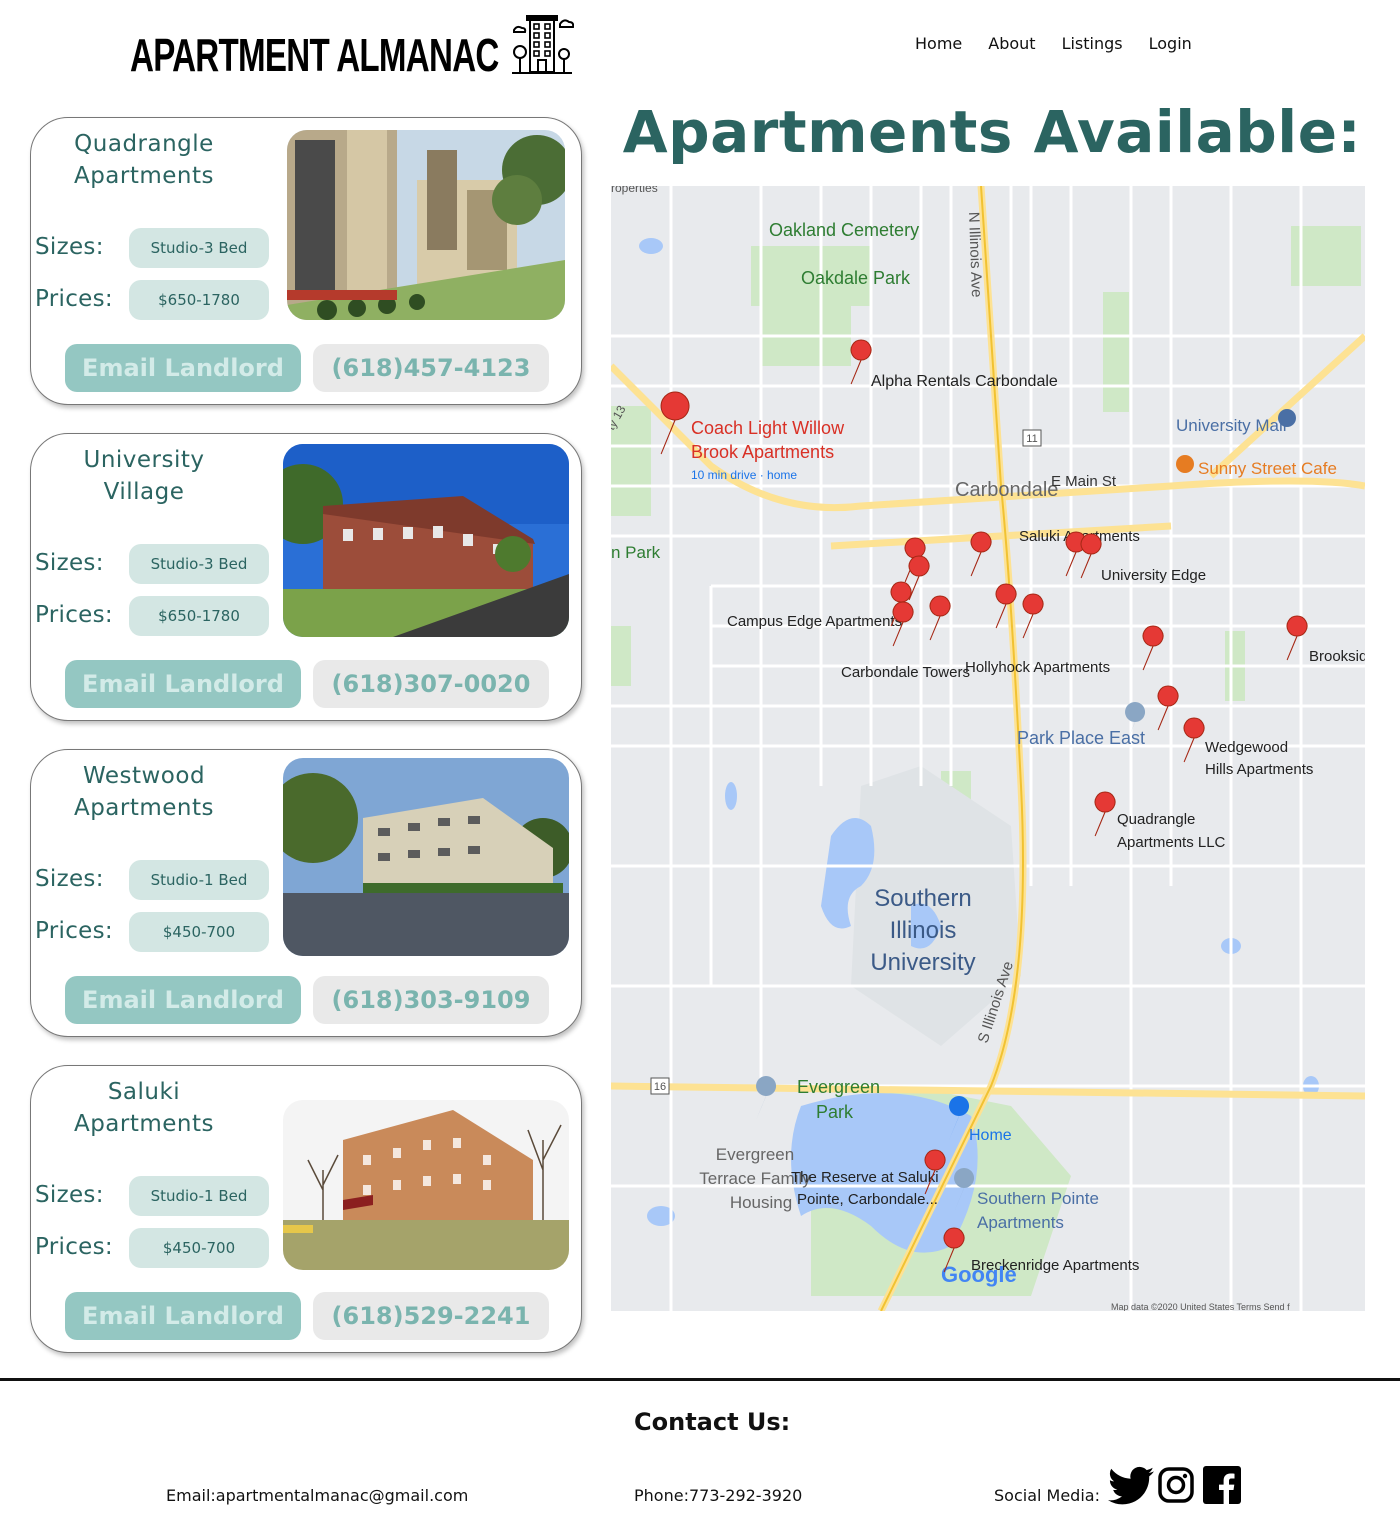  What do you see at coordinates (922, 962) in the screenshot?
I see `map-label-siu-university: University` at bounding box center [922, 962].